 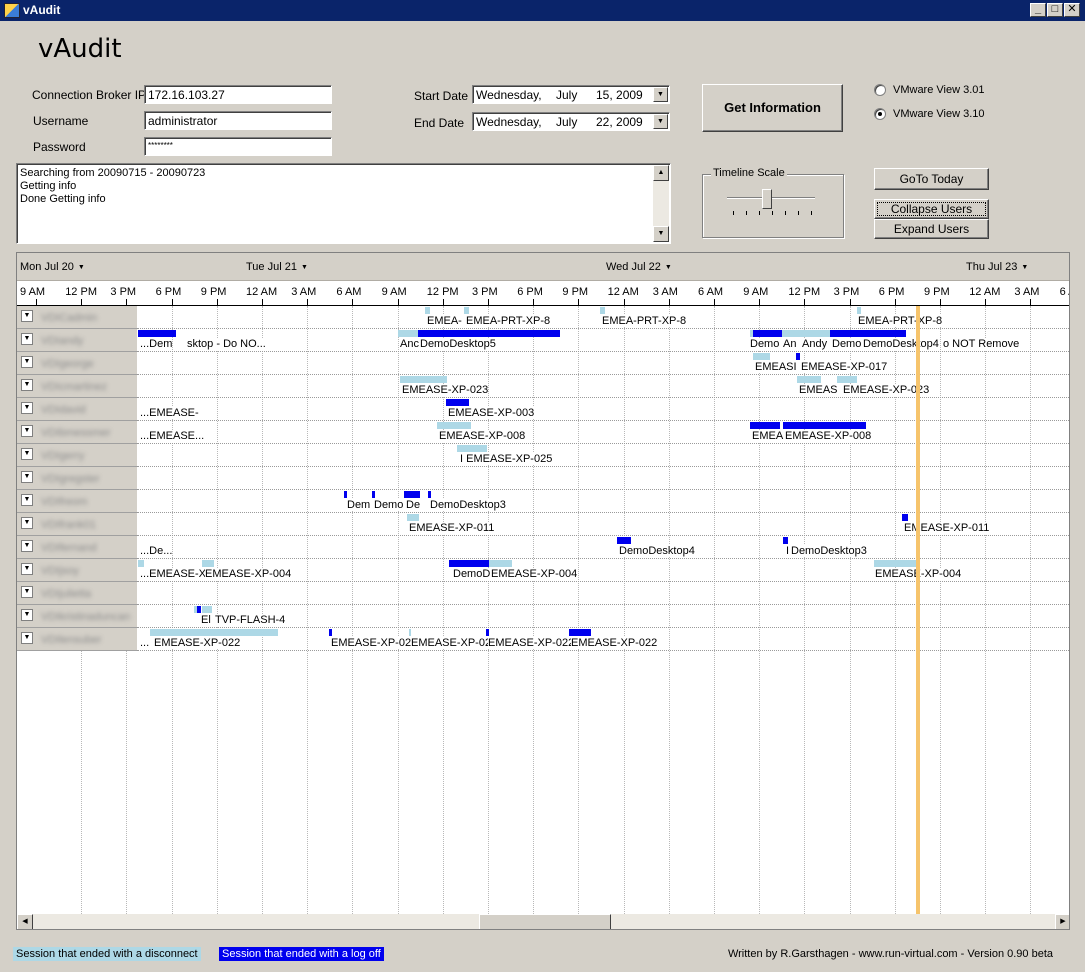 I want to click on scroll-right-icon: ▶, so click(x=1062, y=921).